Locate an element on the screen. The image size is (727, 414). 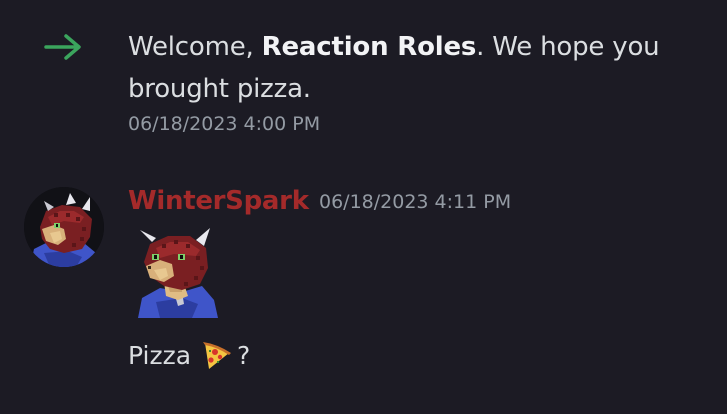
join-prefix: Welcome, is located at coordinates (195, 47).